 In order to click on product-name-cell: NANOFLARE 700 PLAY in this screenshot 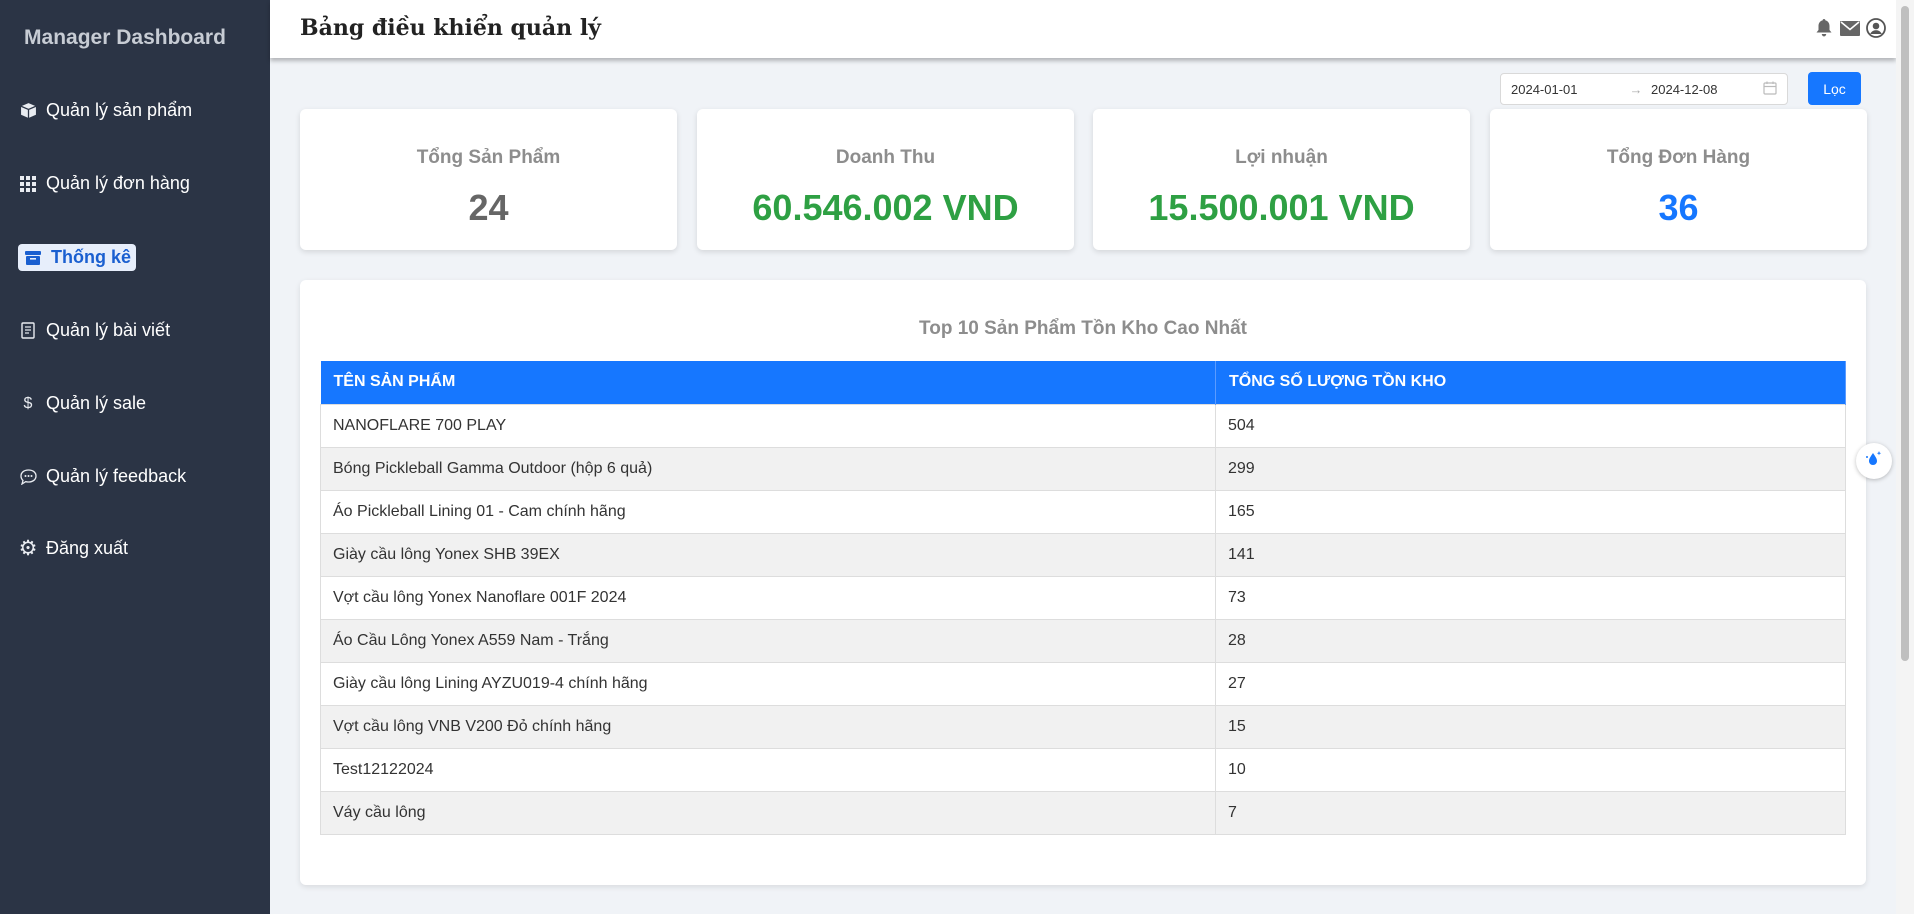, I will do `click(768, 425)`.